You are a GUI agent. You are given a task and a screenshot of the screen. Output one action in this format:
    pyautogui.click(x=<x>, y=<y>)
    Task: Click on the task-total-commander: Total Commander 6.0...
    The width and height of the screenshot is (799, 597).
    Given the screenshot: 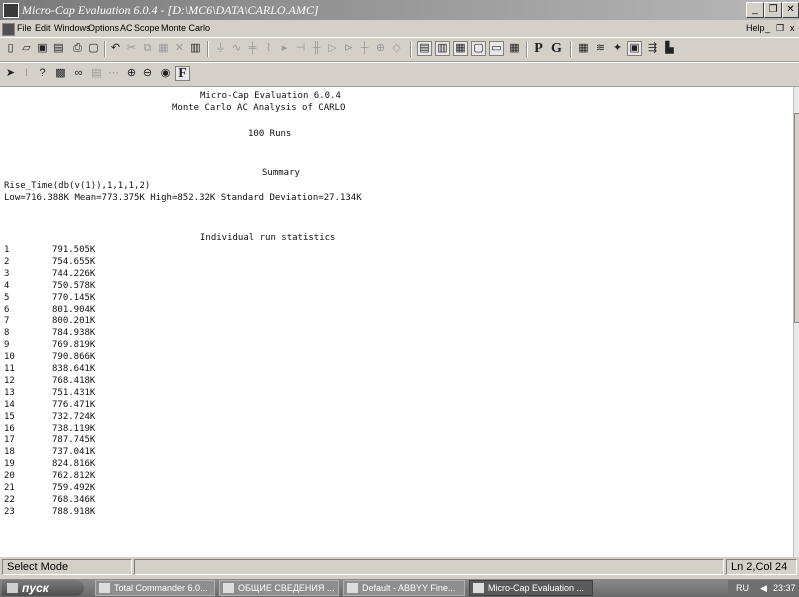 What is the action you would take?
    pyautogui.click(x=155, y=588)
    